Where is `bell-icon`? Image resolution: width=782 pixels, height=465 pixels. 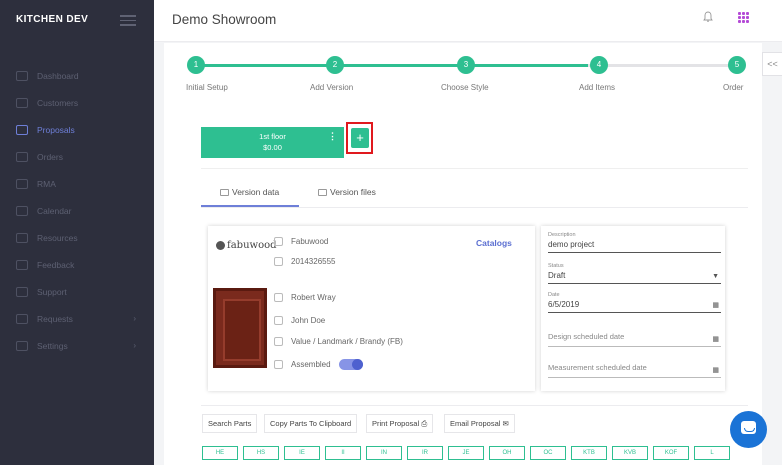
bell-icon is located at coordinates (708, 17).